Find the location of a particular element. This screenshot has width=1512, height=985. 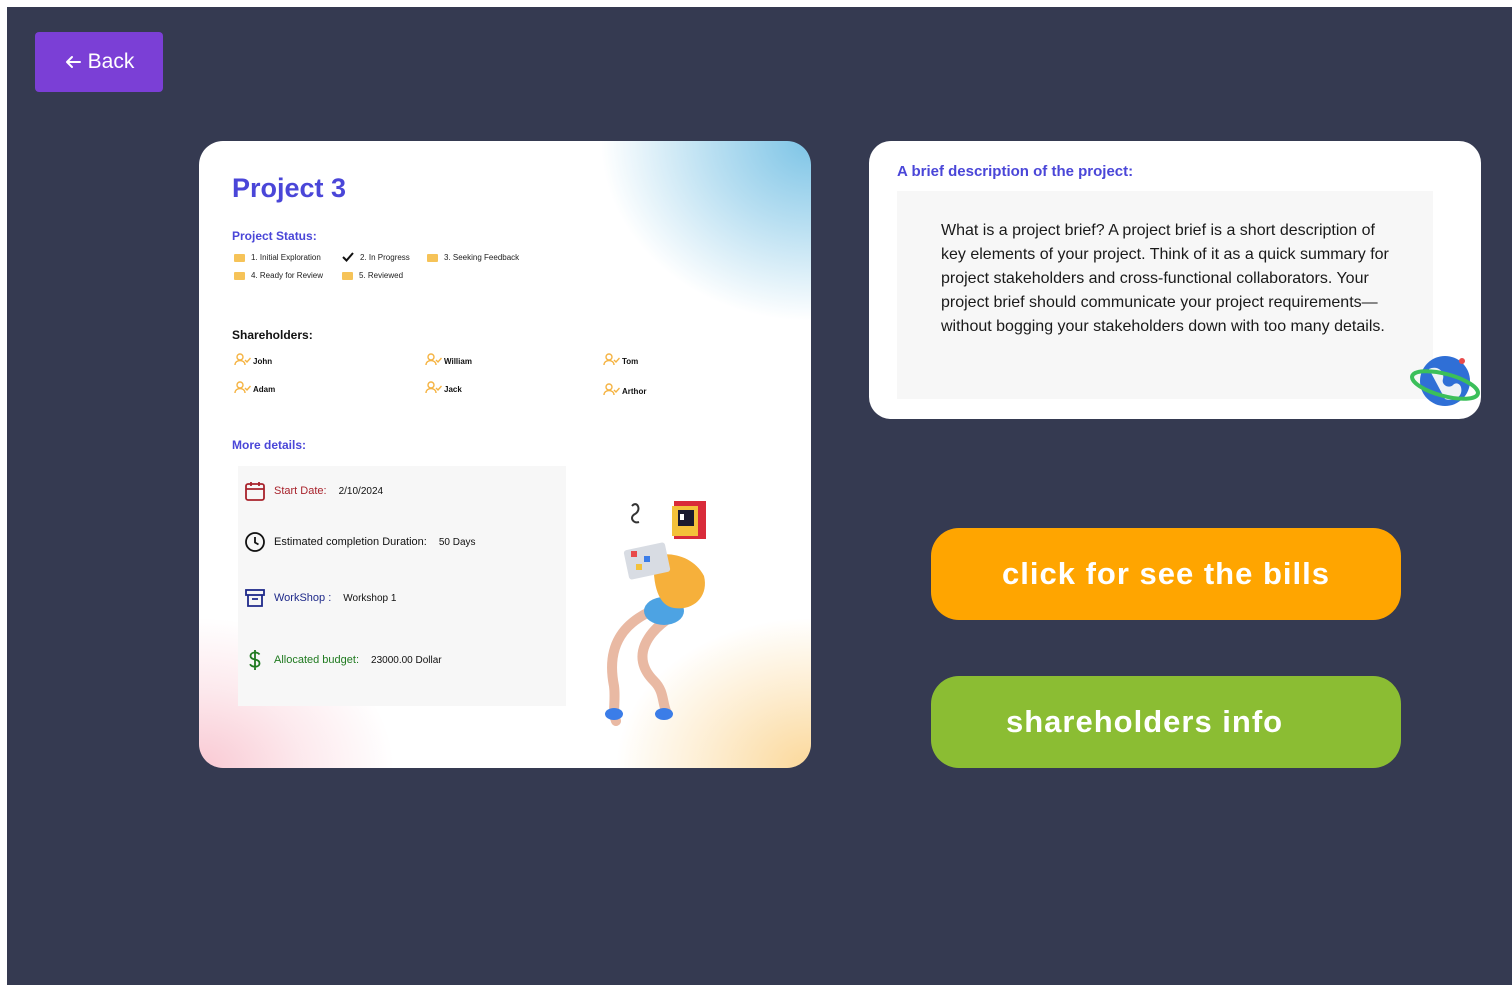

shareholder-item: William is located at coordinates (448, 359).